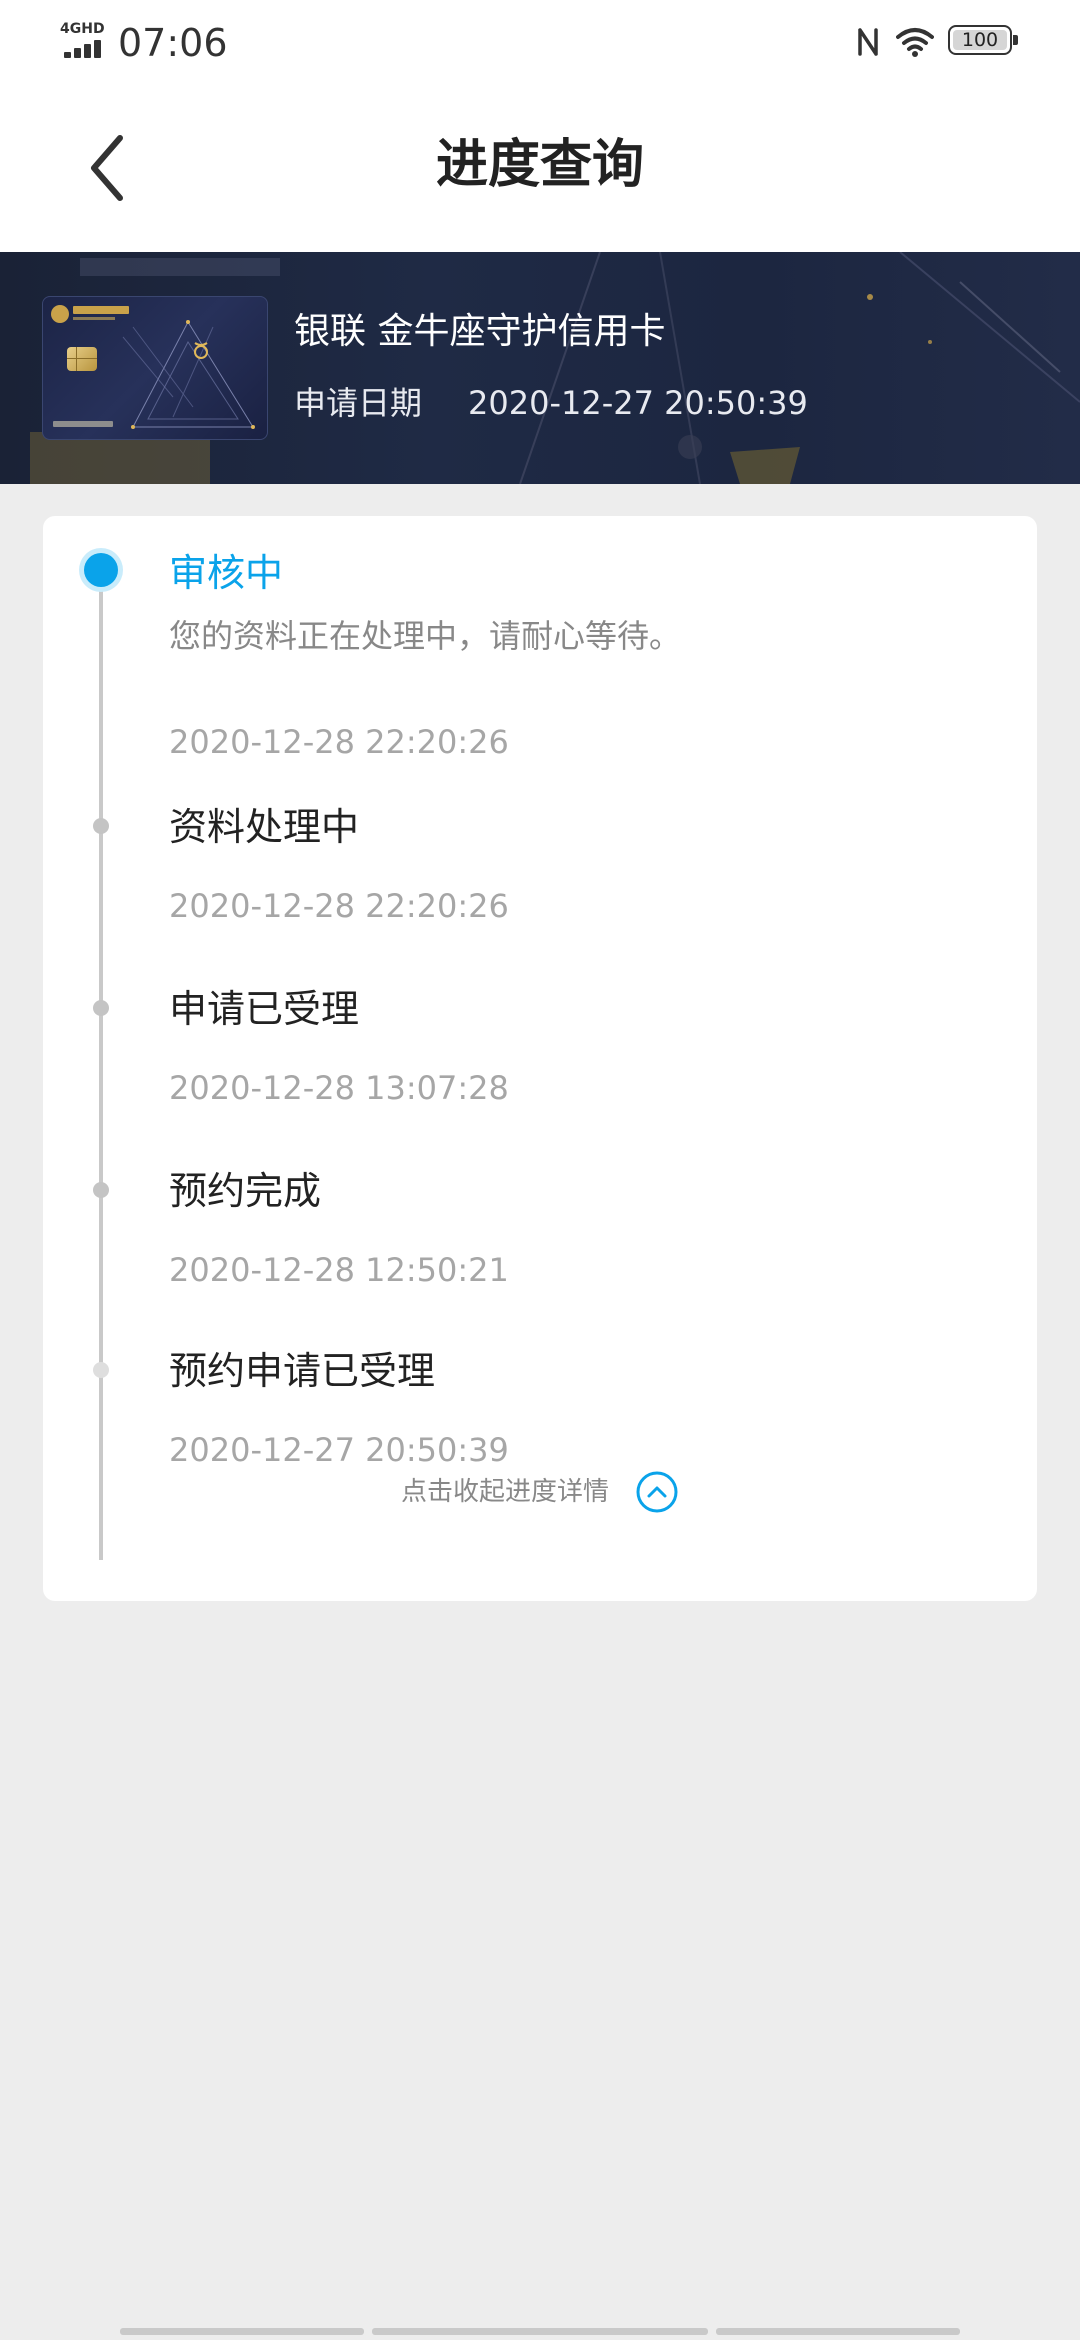  Describe the element at coordinates (101, 1063) in the screenshot. I see `timeline-line` at that location.